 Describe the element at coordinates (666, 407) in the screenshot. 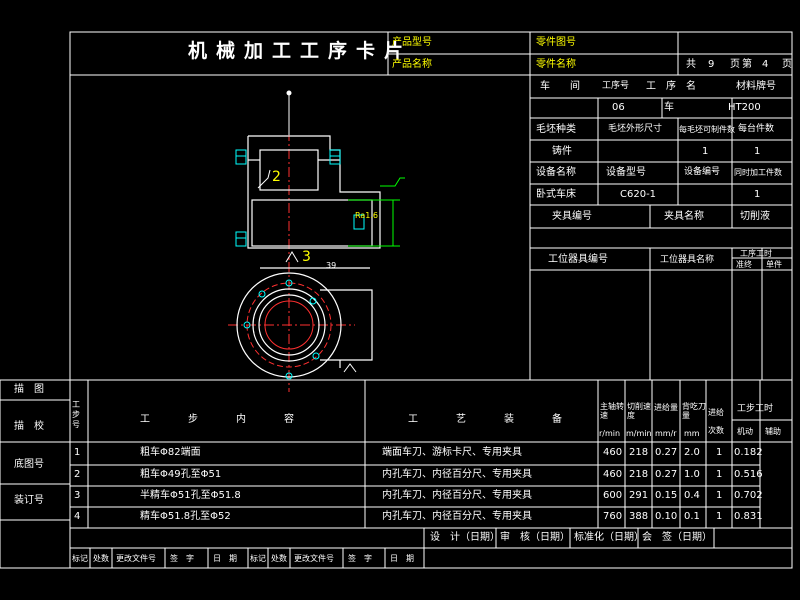

I see `feed-label: 进给量` at that location.